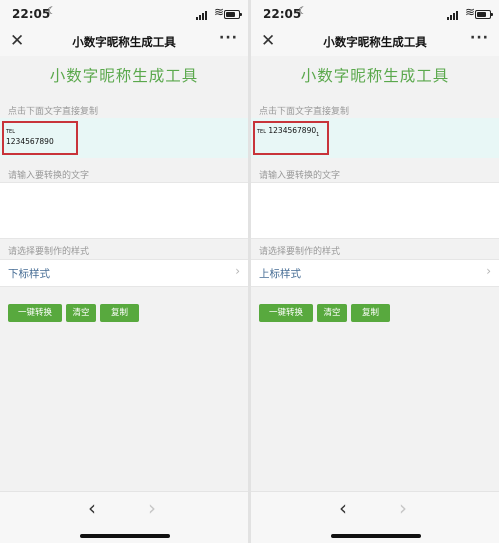 This screenshot has height=543, width=499. What do you see at coordinates (375, 138) in the screenshot?
I see `output-box: TEL 12345678901` at bounding box center [375, 138].